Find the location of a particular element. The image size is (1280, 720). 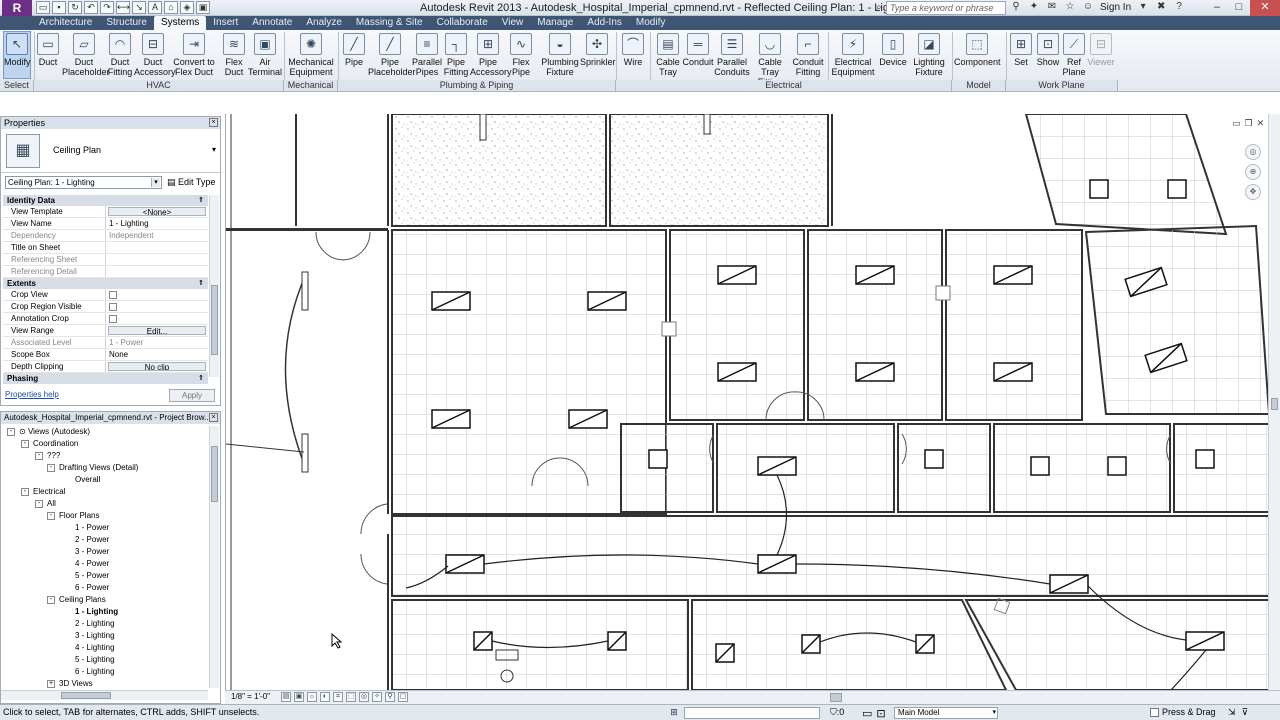

tab-architecture: Architecture is located at coordinates (65, 23).